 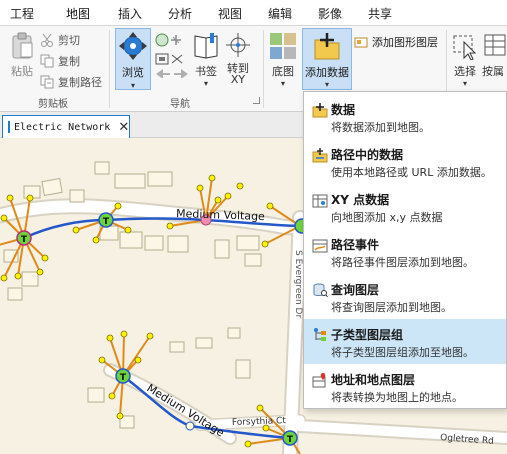 I want to click on bookmarks-button: 书签 ▾, so click(x=206, y=60).